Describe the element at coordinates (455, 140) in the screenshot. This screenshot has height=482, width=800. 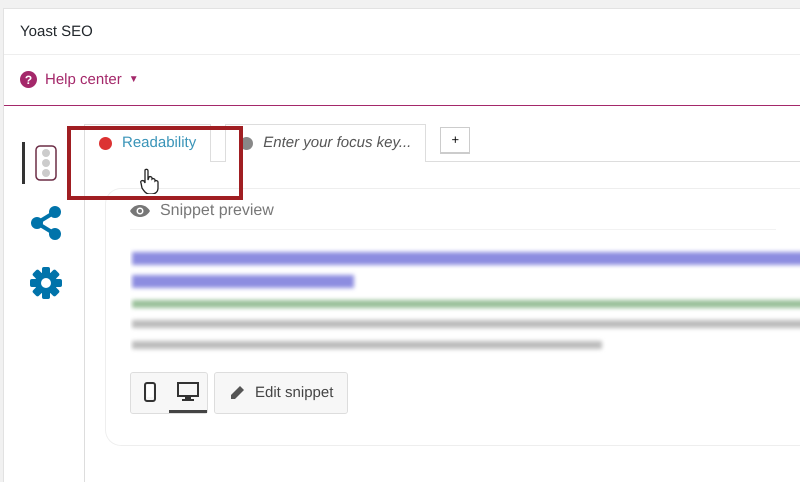
I see `add-tab-button: +` at that location.